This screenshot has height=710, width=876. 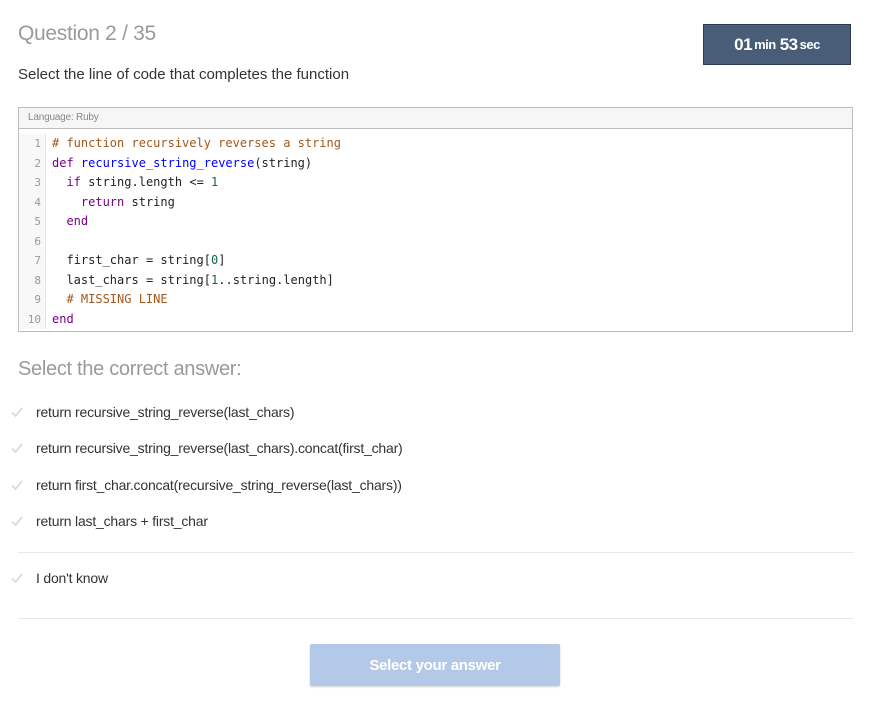 What do you see at coordinates (37, 241) in the screenshot?
I see `line-number: 6` at bounding box center [37, 241].